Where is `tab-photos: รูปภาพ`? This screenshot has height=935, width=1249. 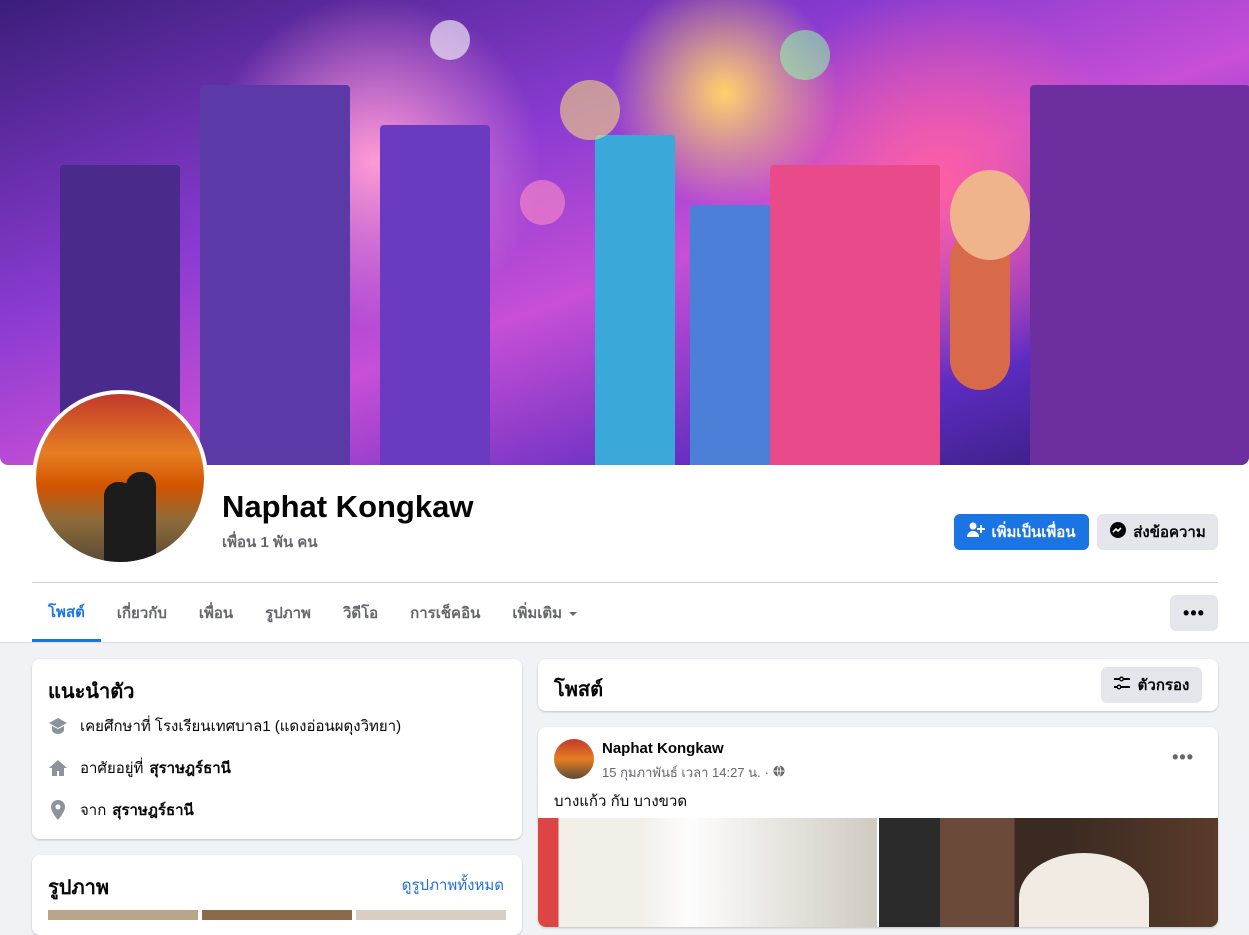
tab-photos: รูปภาพ is located at coordinates (288, 613).